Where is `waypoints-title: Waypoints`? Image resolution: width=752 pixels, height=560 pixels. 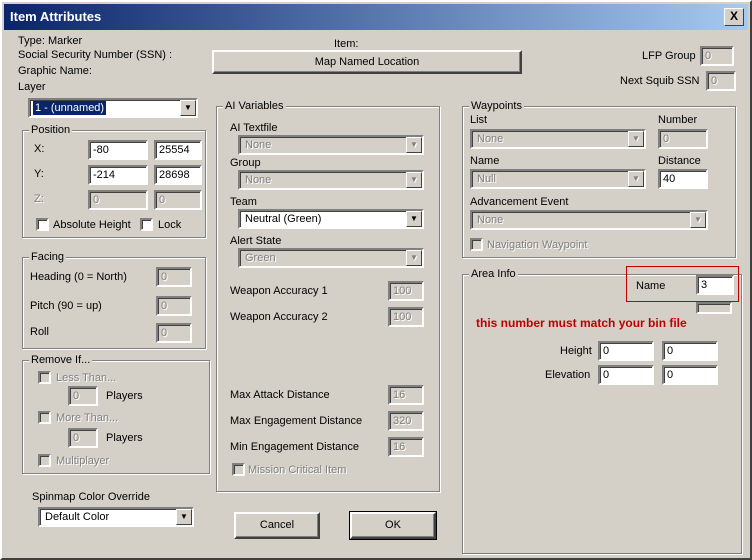
waypoints-title: Waypoints is located at coordinates (496, 106).